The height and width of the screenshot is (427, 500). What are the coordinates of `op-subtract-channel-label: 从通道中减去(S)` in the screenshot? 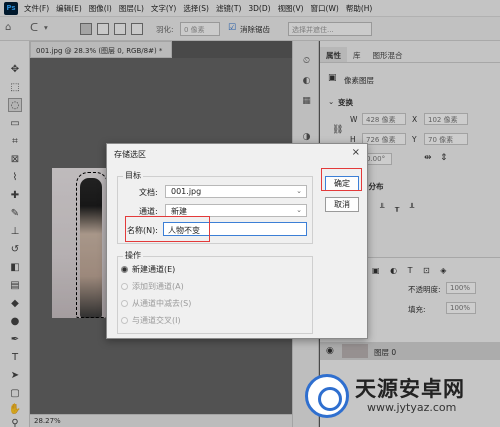 It's located at (162, 303).